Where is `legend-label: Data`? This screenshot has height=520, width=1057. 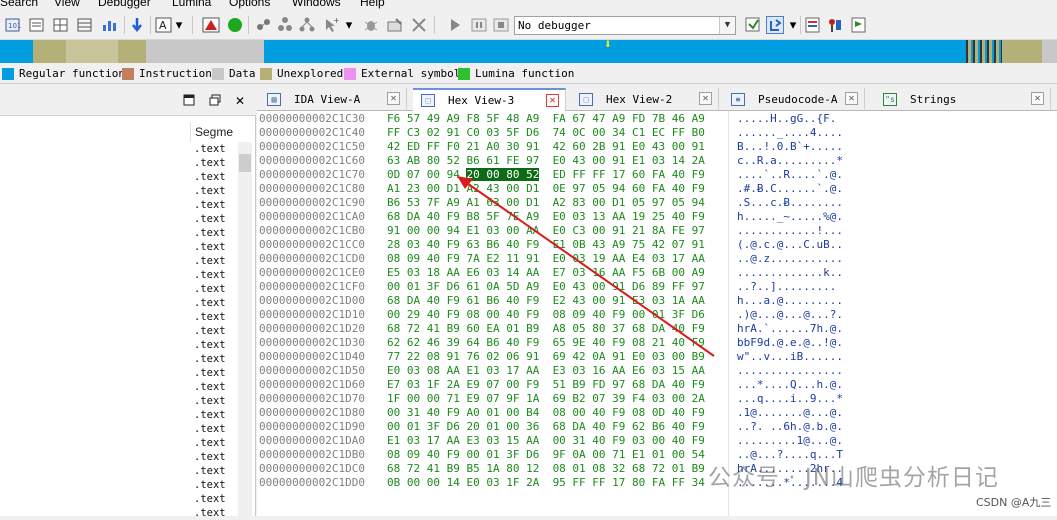 legend-label: Data is located at coordinates (242, 73).